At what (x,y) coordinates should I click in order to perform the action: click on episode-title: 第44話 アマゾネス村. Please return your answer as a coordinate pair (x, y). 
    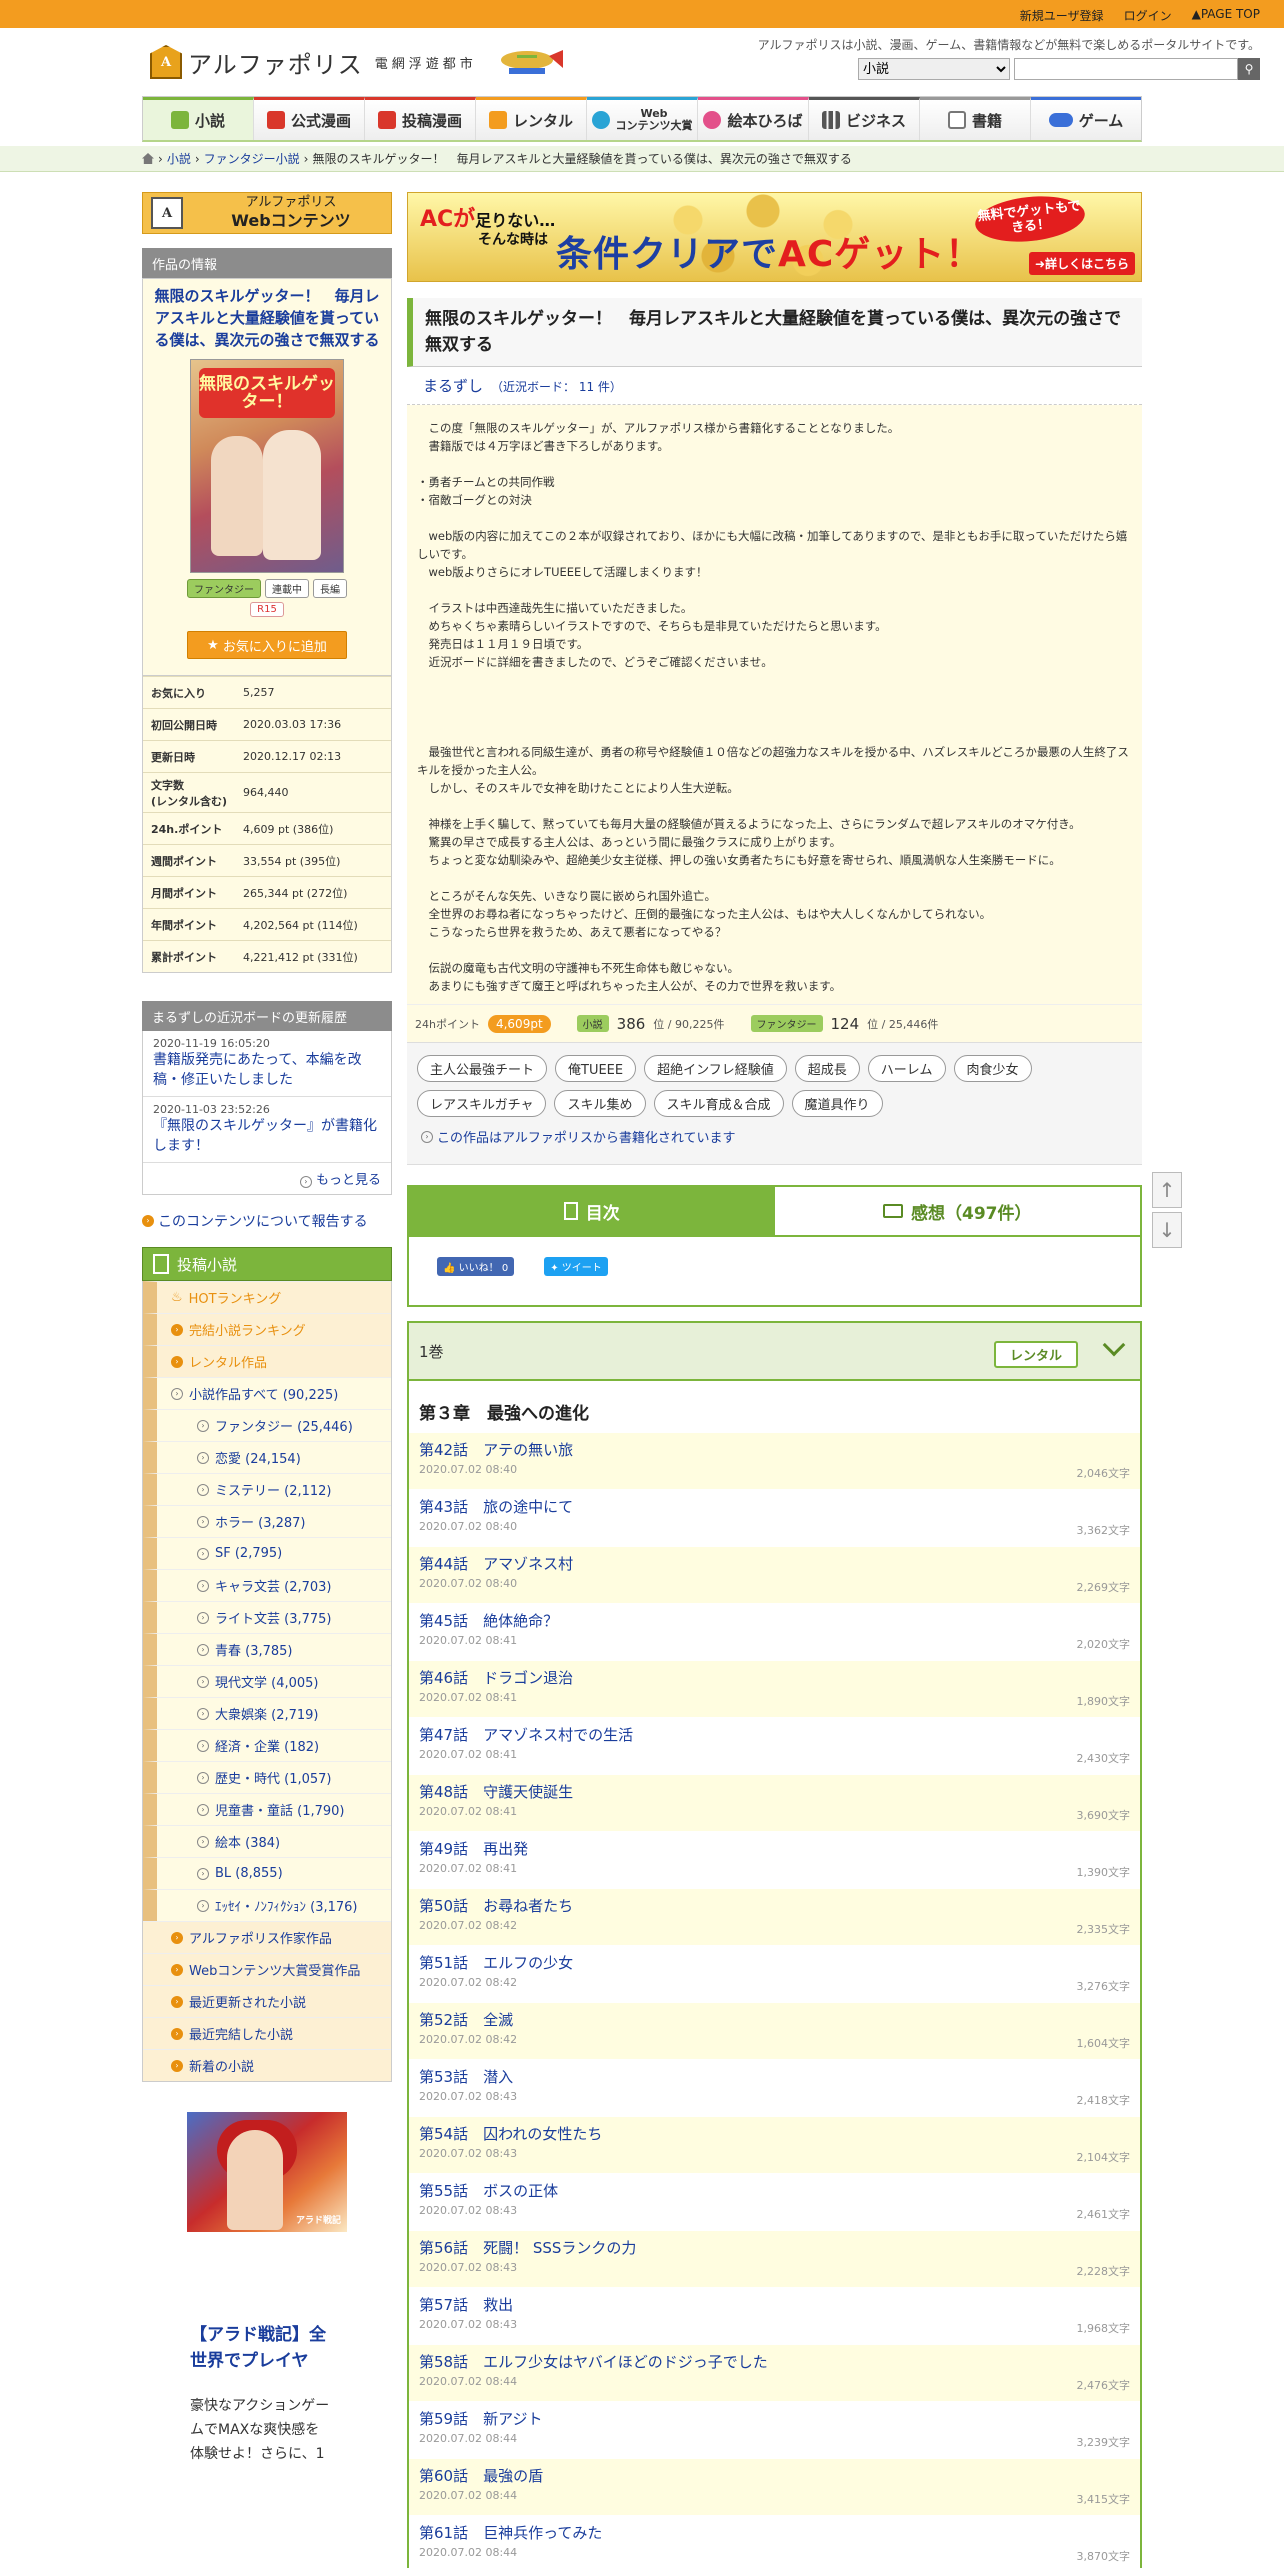
    Looking at the image, I should click on (774, 1564).